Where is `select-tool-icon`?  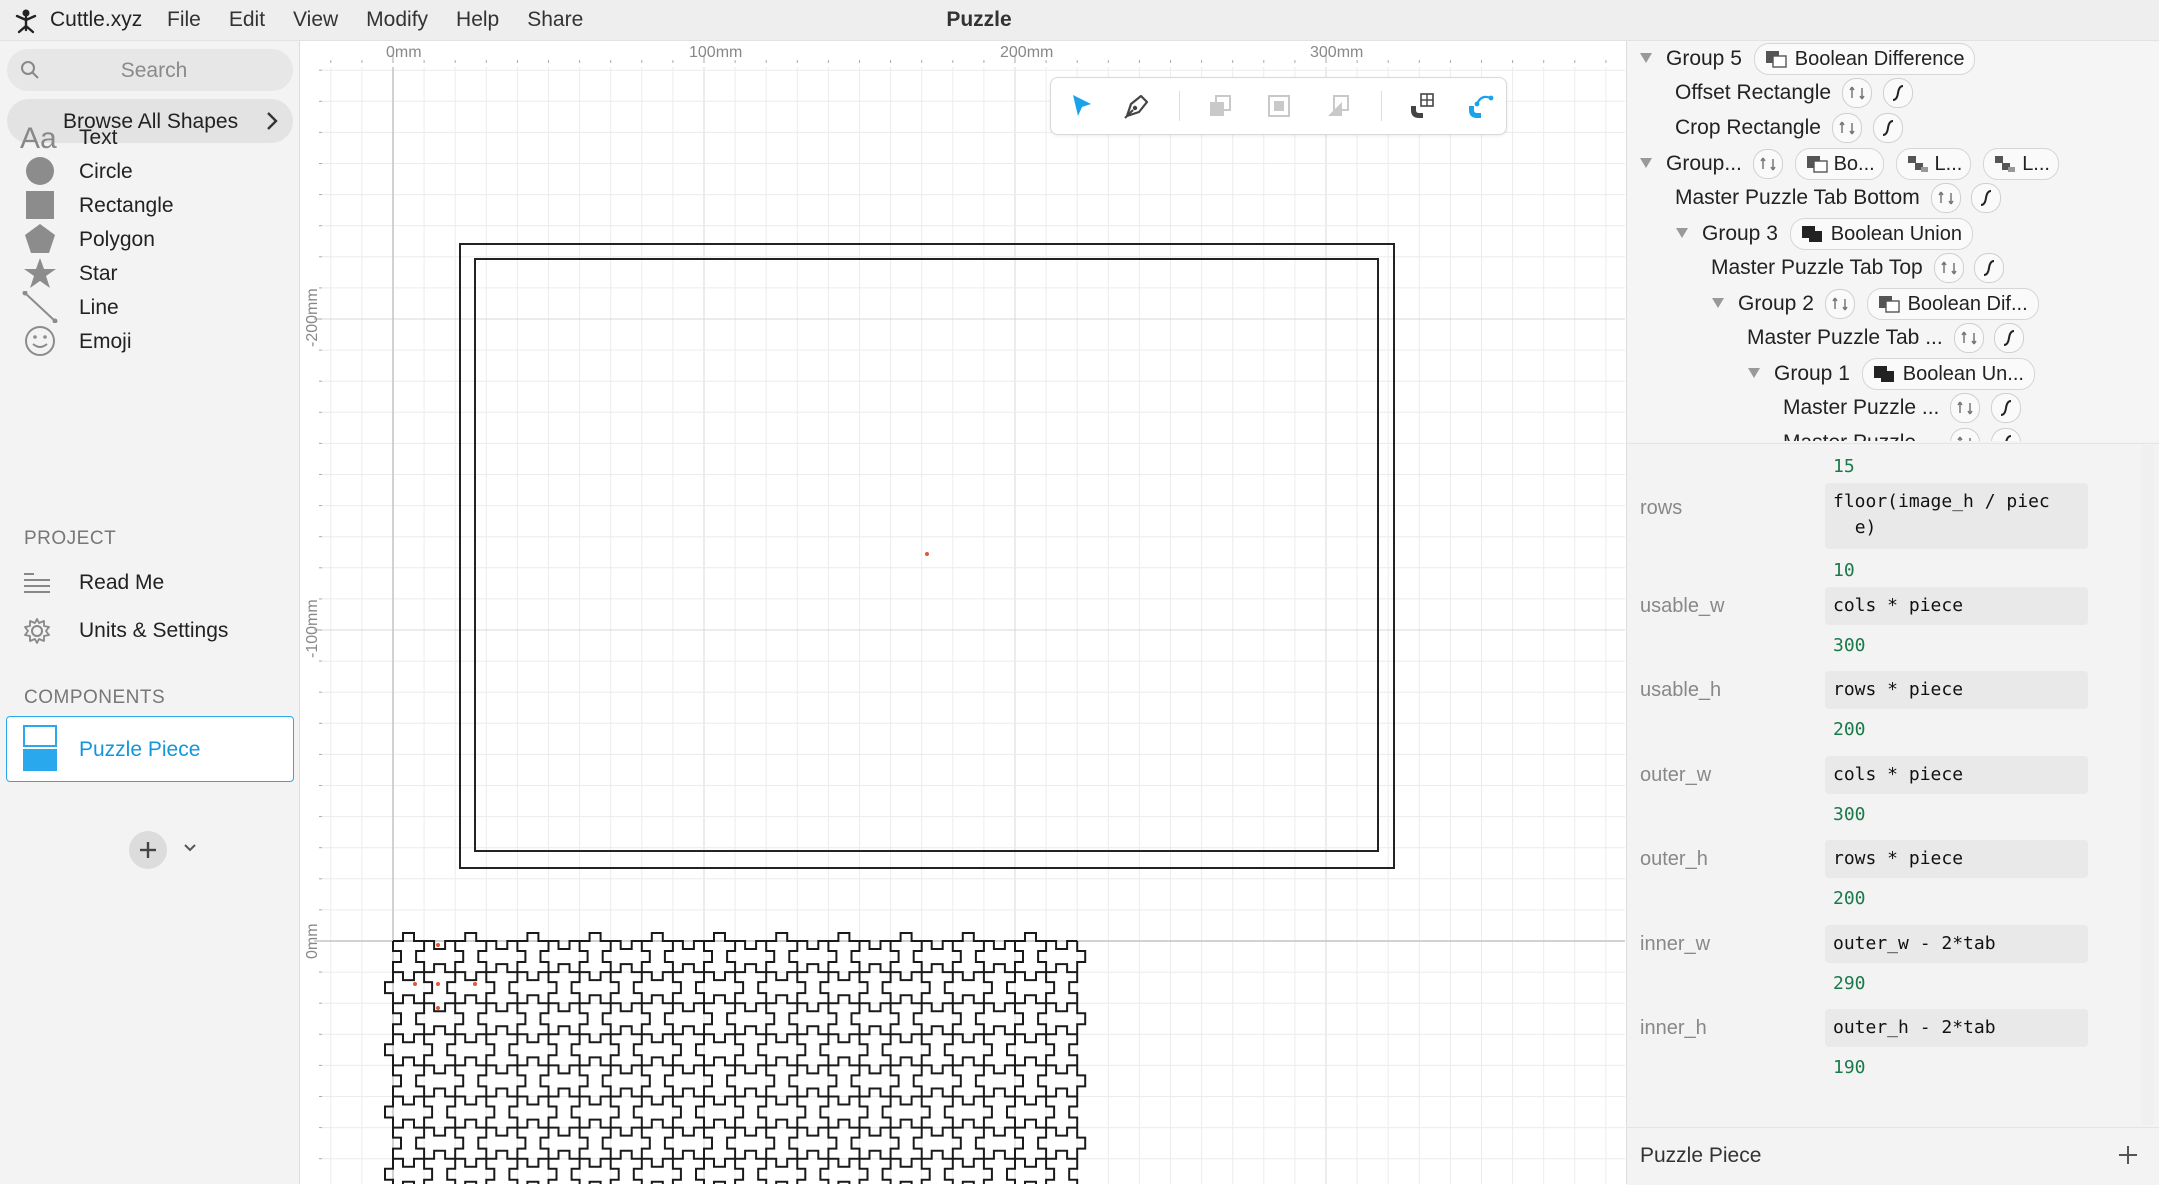 select-tool-icon is located at coordinates (1081, 106).